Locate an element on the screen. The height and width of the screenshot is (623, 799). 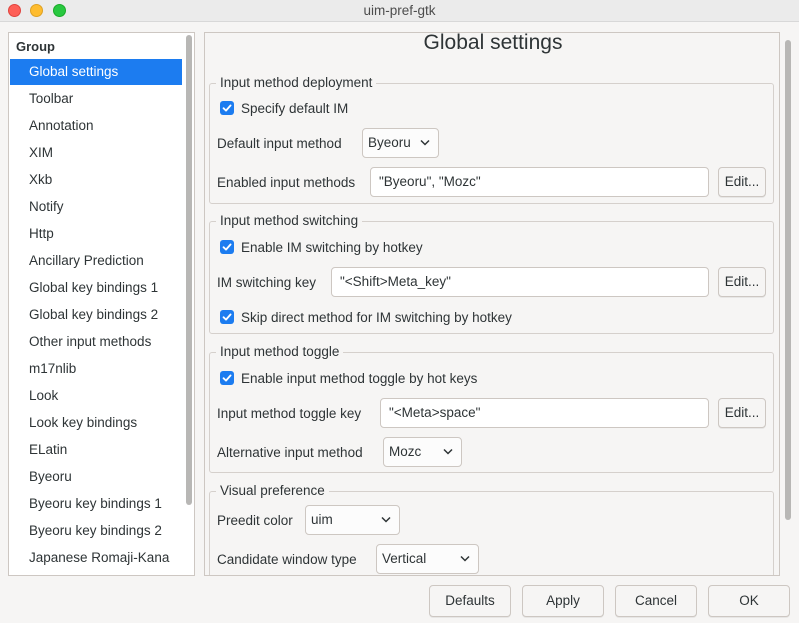
switching-frame-label: Input method switching is located at coordinates (289, 220).